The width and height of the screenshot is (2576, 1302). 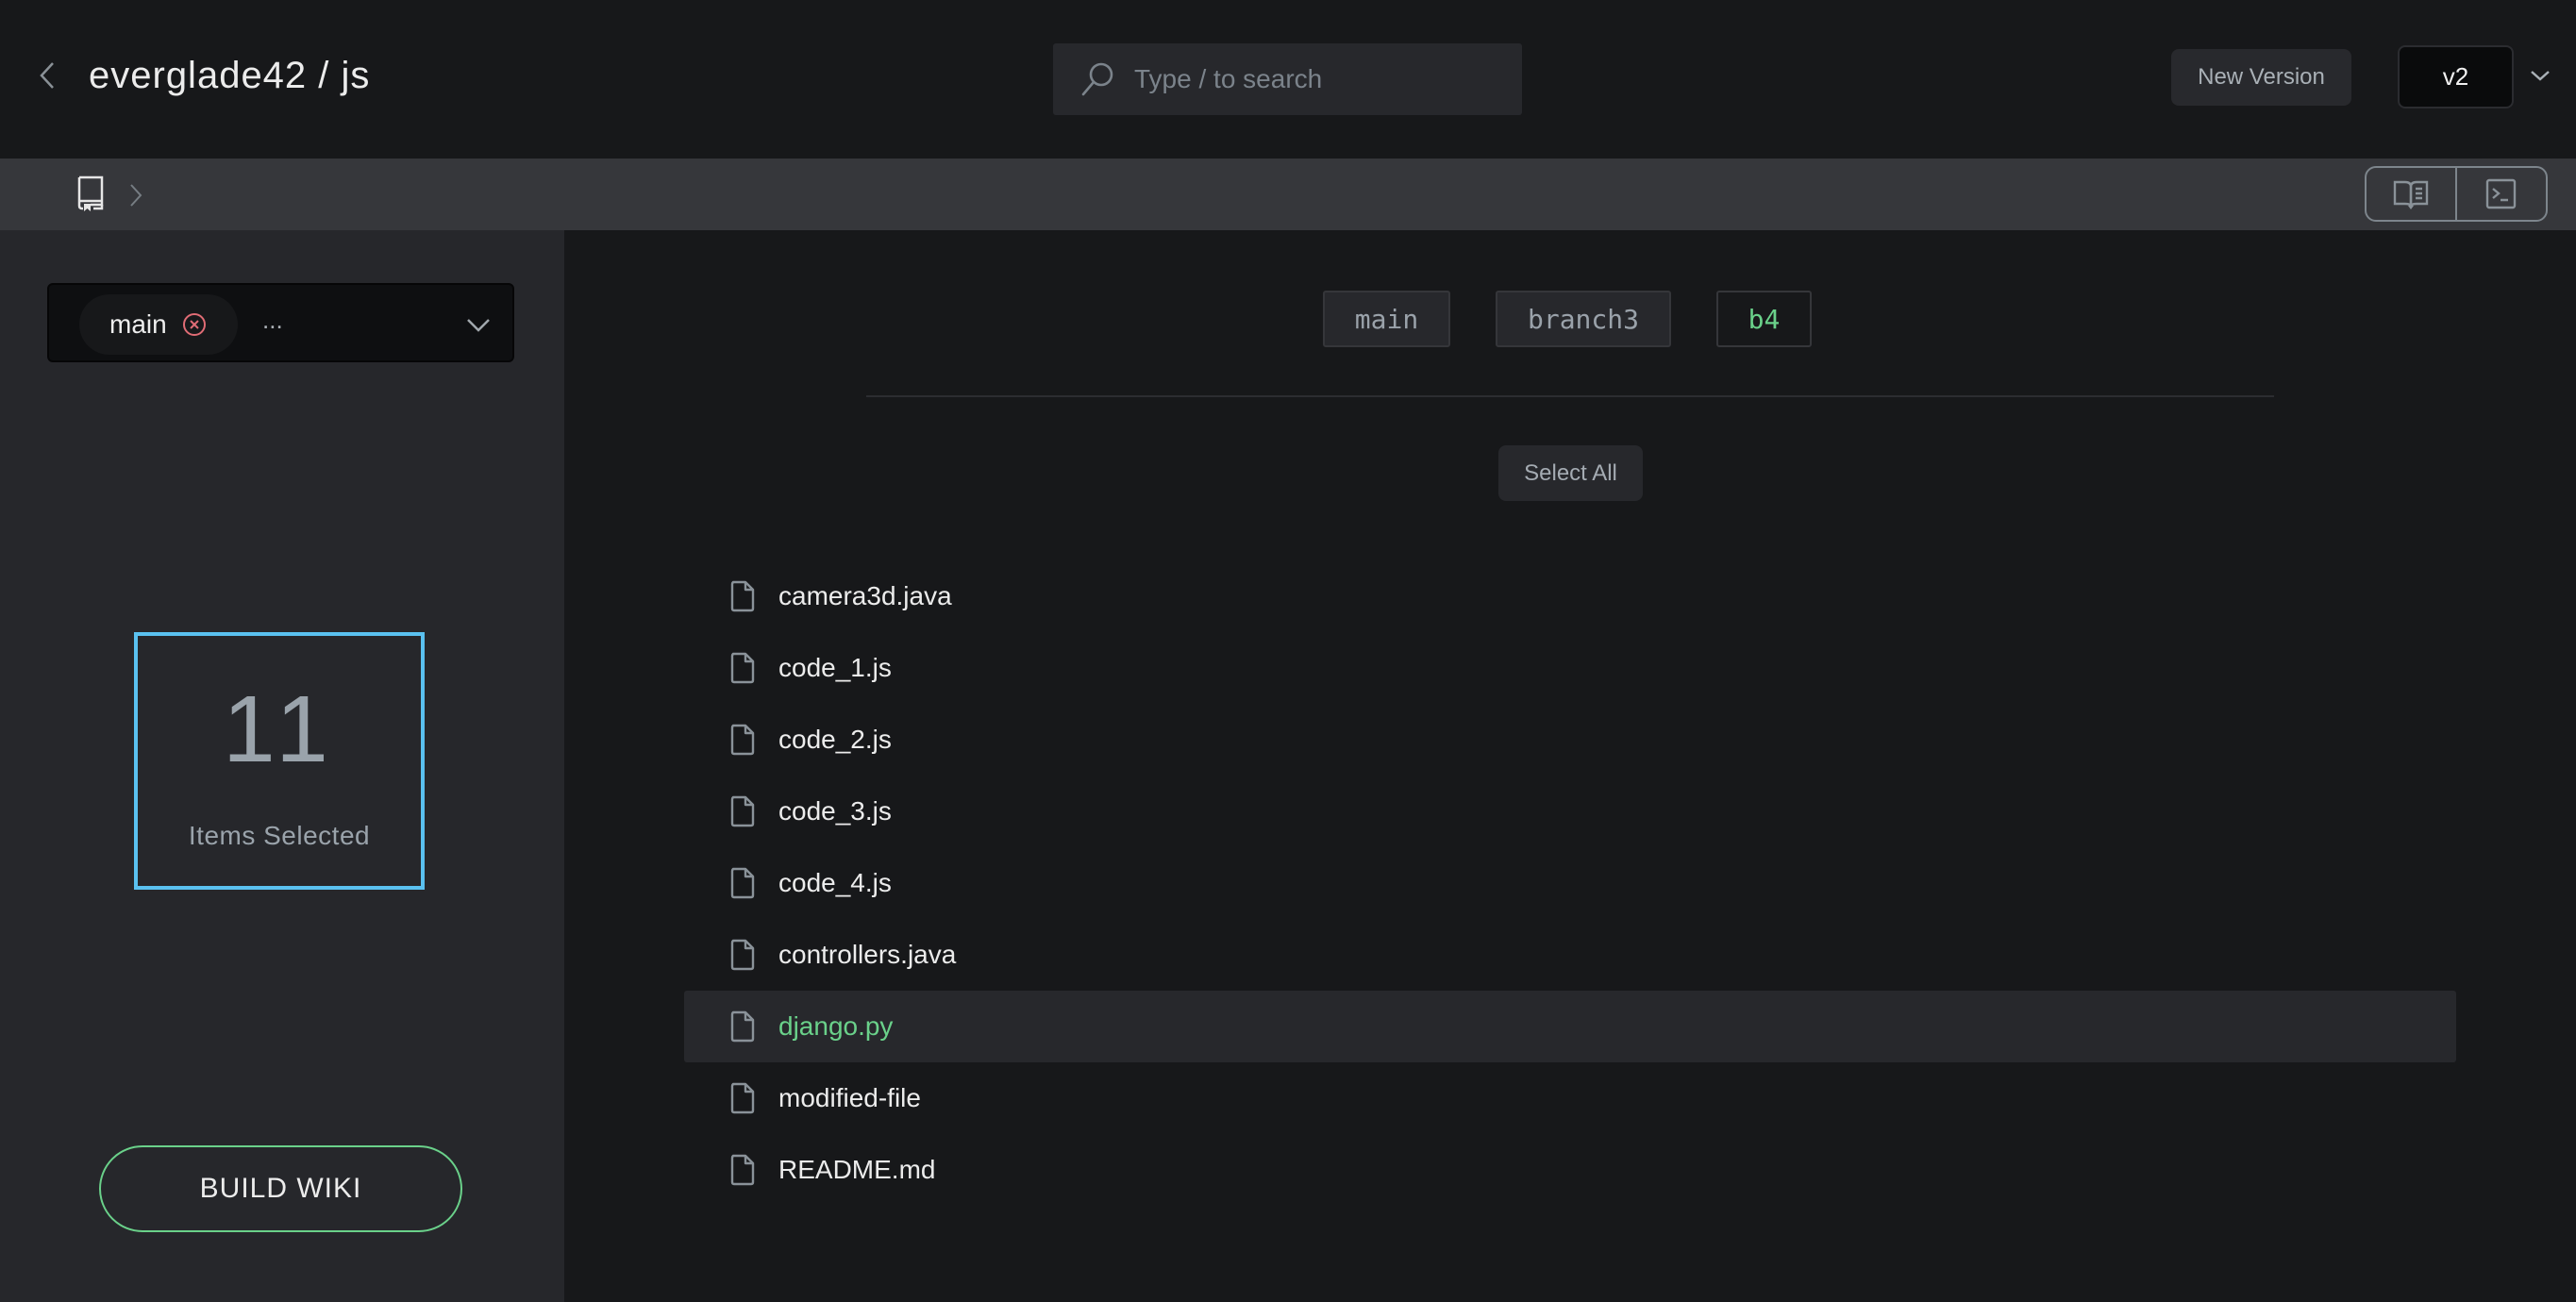 I want to click on branch-tab-main: main, so click(x=1386, y=319).